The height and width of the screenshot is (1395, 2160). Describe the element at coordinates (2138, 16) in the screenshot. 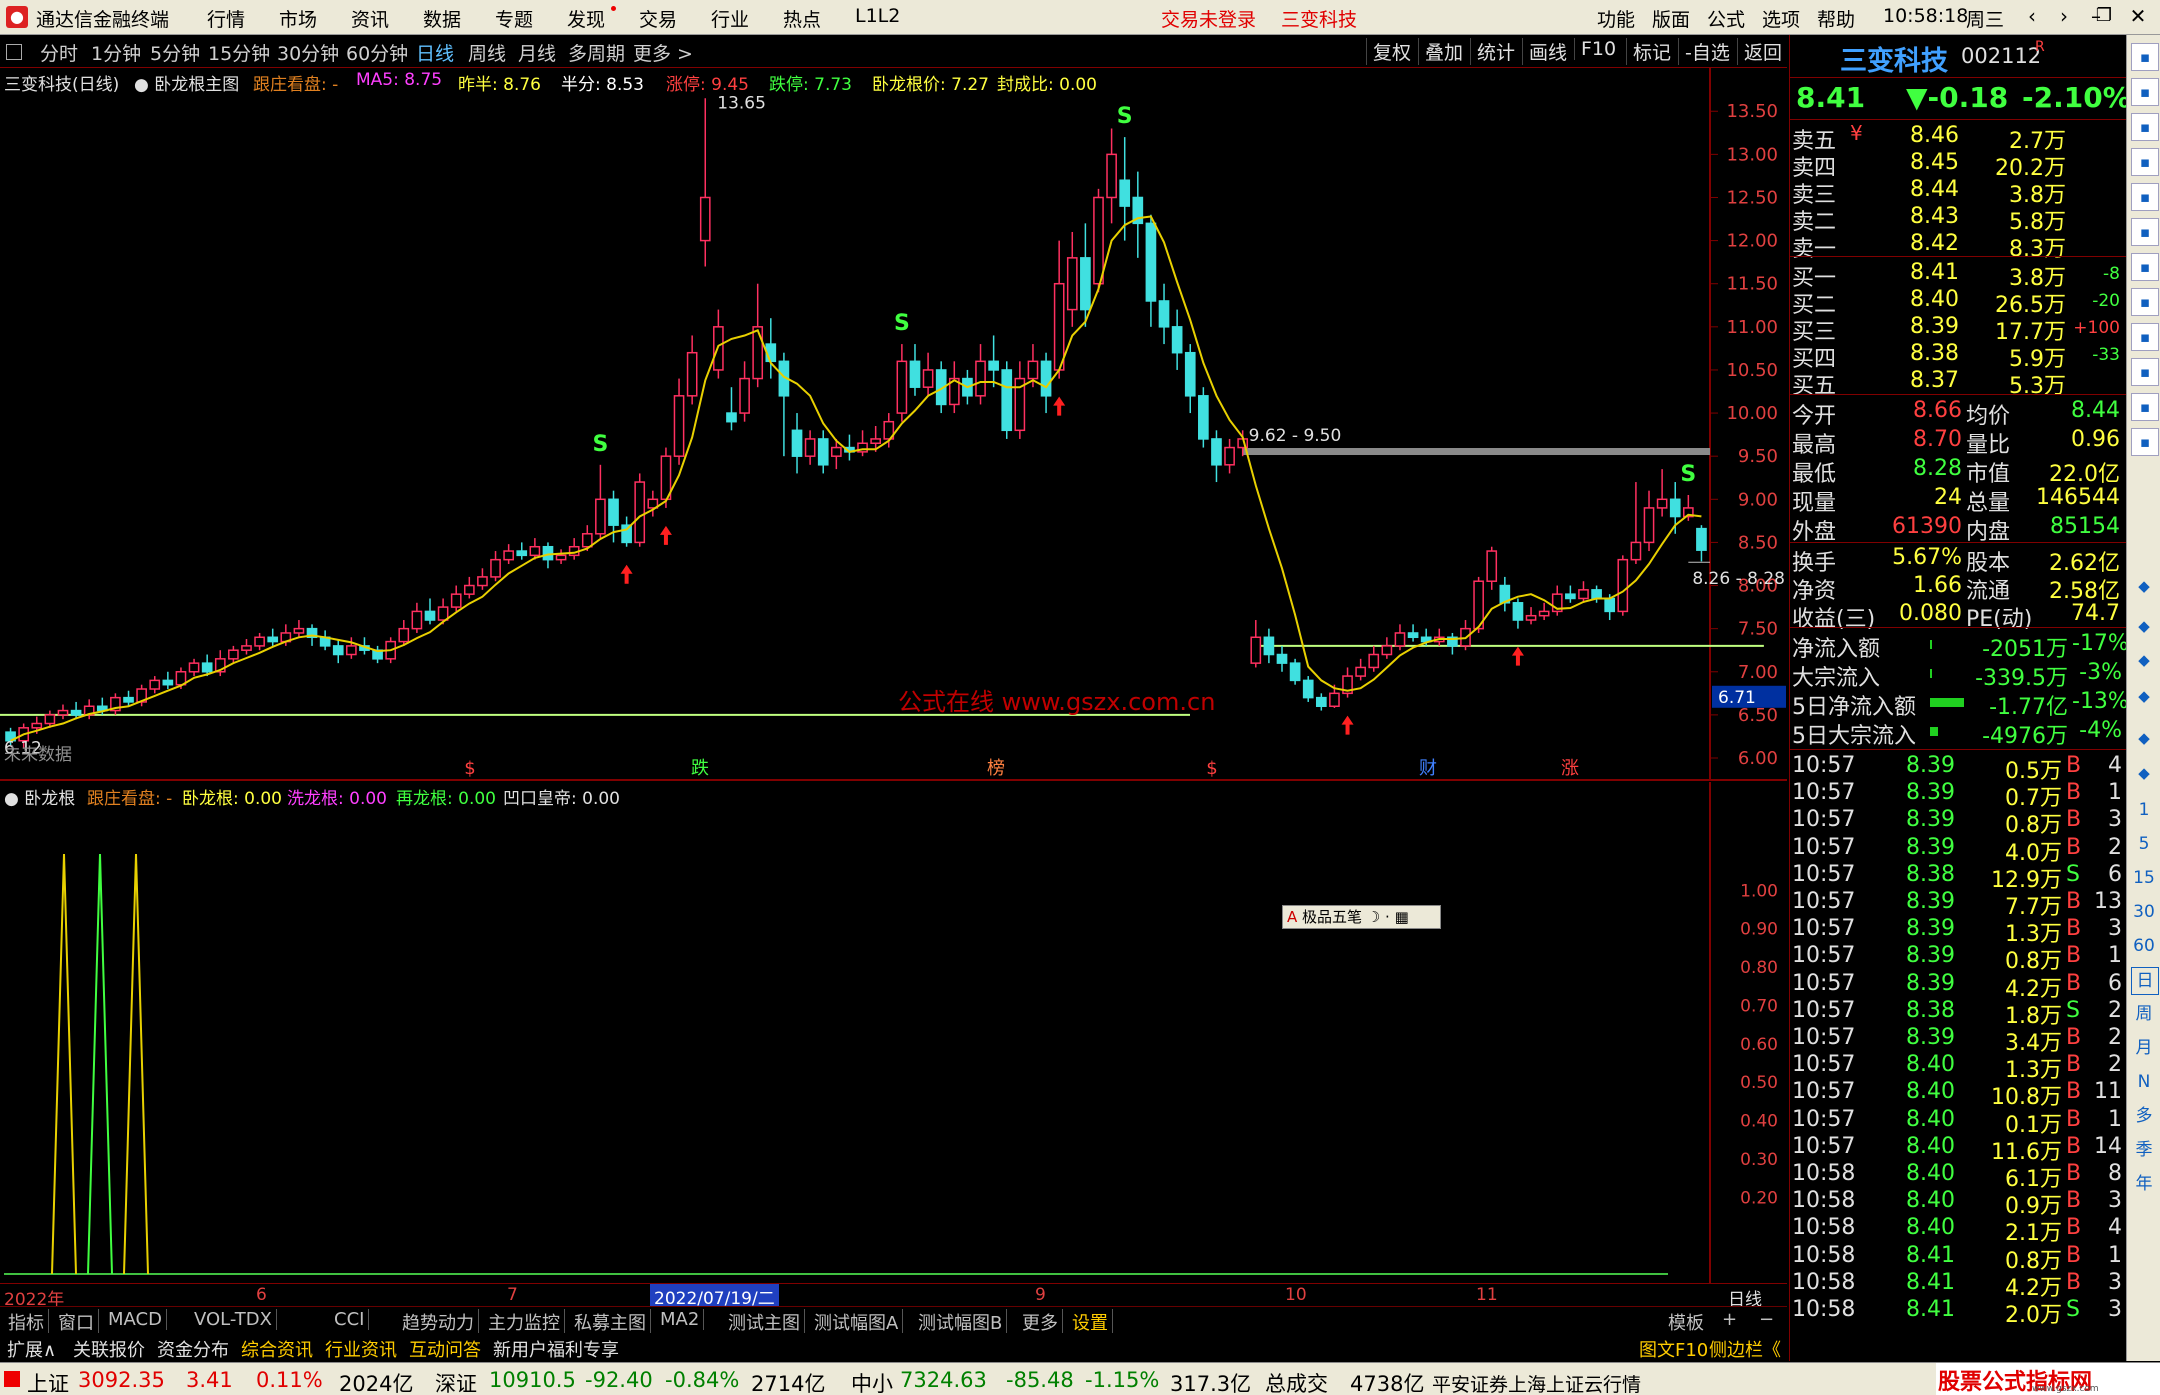

I see `close-icon: ✕` at that location.